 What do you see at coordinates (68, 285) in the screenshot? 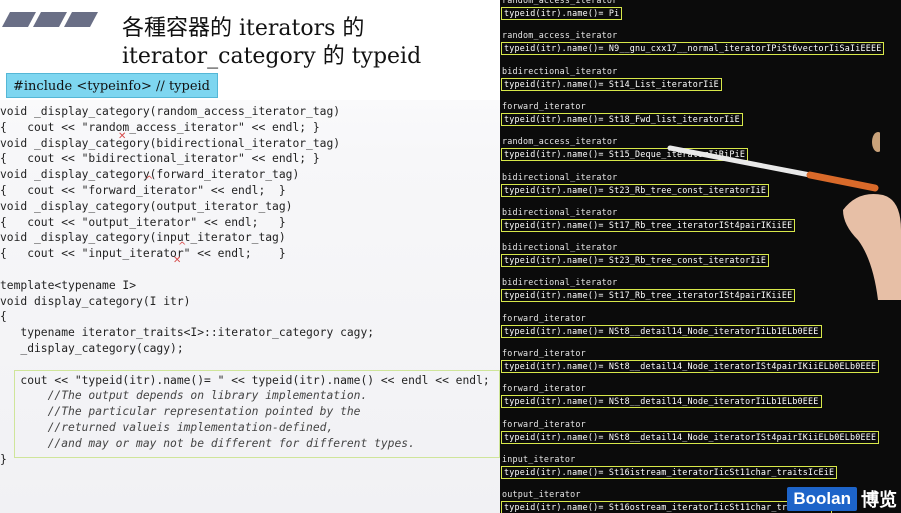
I see `code-line: template<typename I>` at bounding box center [68, 285].